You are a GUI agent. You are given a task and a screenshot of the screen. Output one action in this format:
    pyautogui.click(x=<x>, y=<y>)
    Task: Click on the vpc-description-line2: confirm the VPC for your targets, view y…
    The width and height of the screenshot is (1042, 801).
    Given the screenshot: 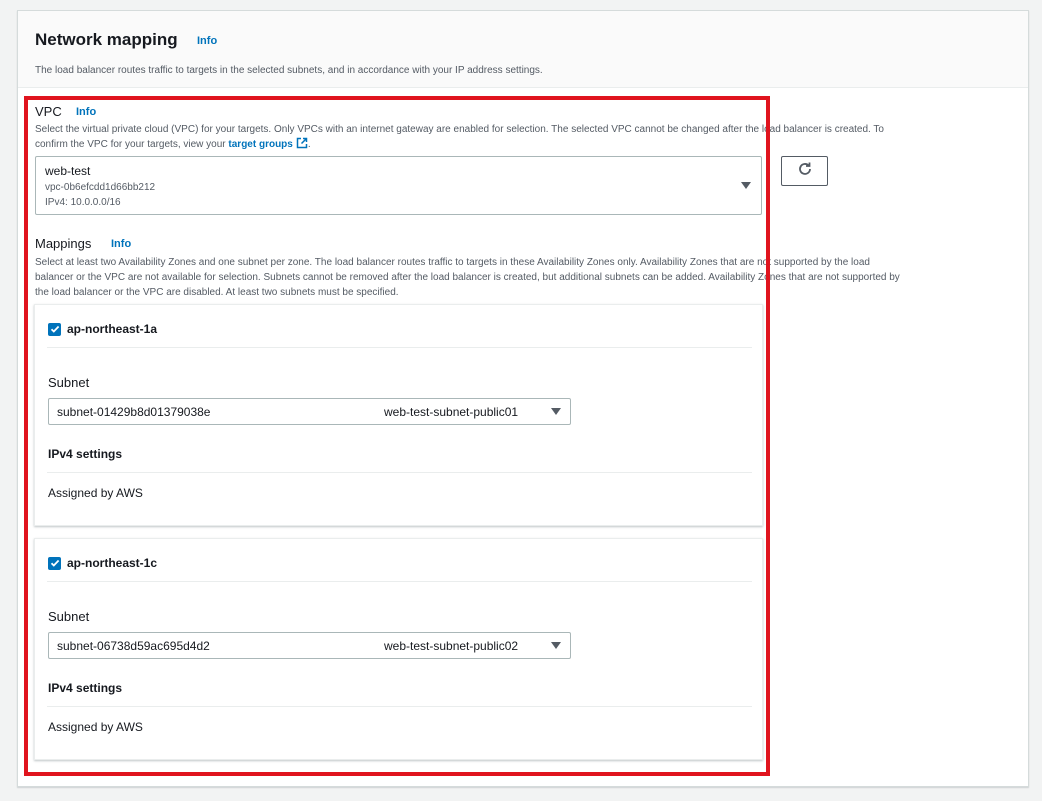 What is the action you would take?
    pyautogui.click(x=515, y=145)
    